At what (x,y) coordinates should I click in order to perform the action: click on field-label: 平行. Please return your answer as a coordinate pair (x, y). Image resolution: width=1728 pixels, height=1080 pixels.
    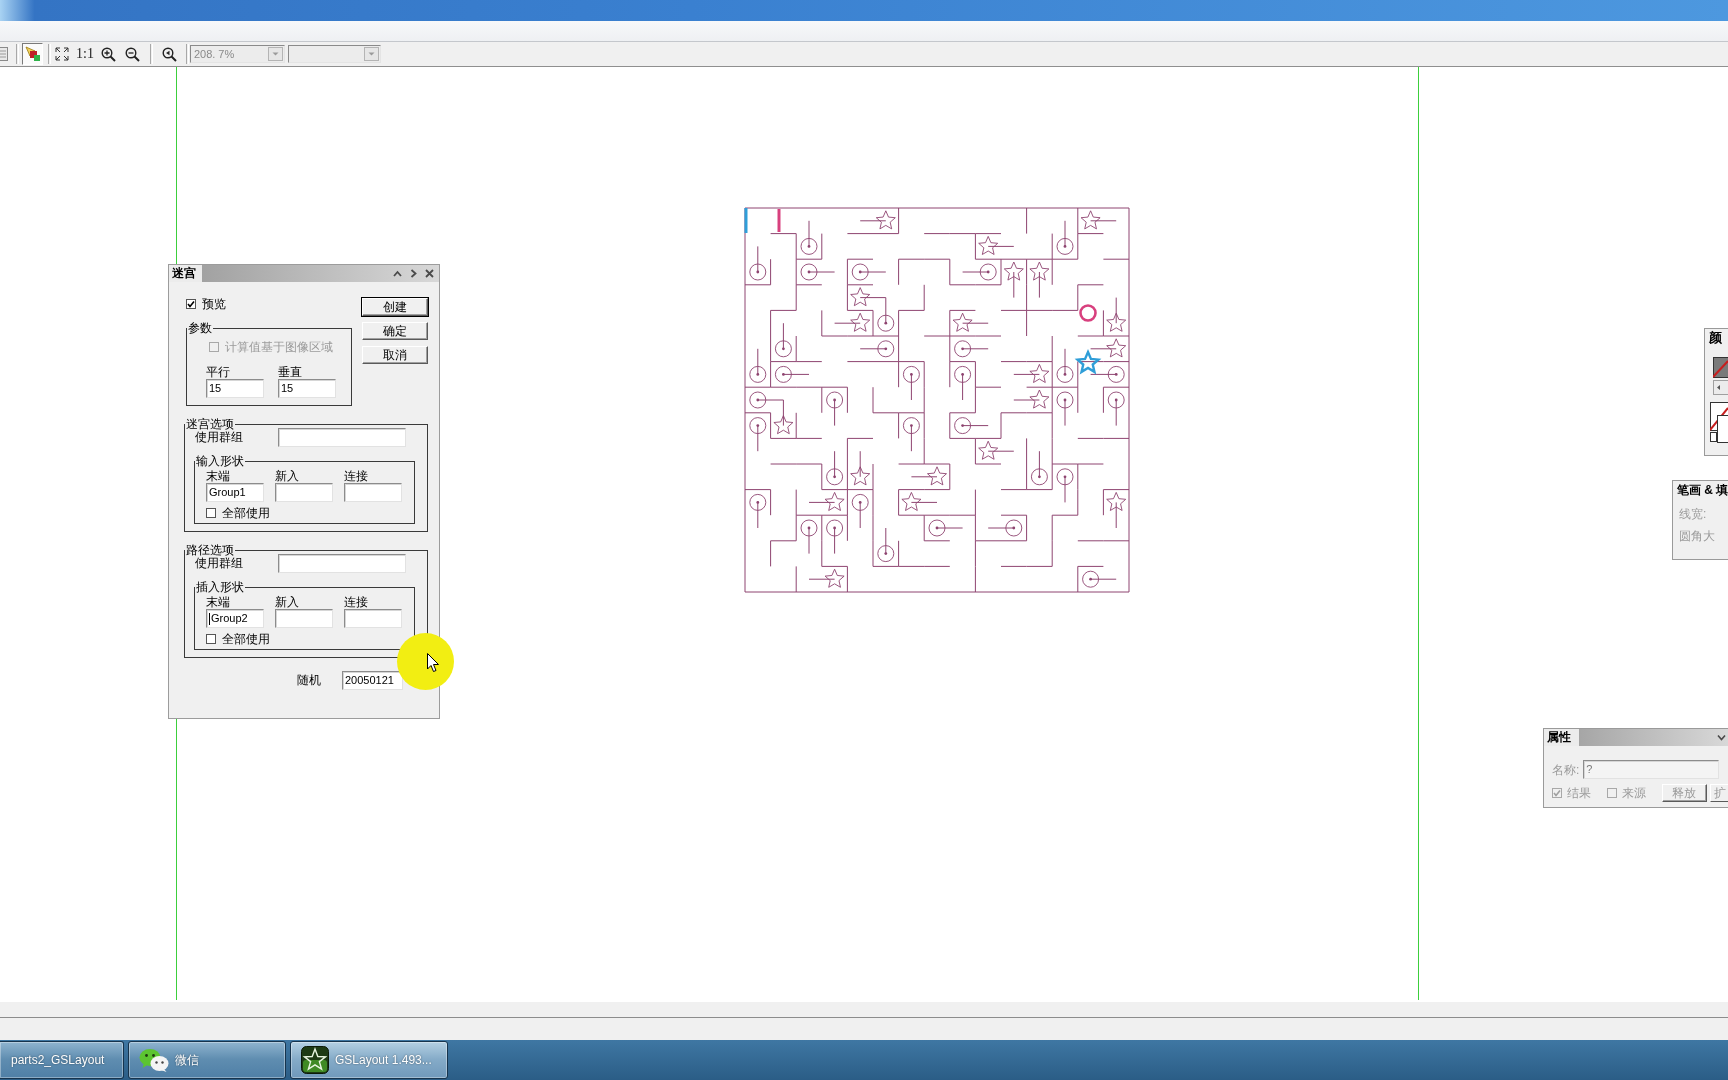
    Looking at the image, I should click on (218, 372).